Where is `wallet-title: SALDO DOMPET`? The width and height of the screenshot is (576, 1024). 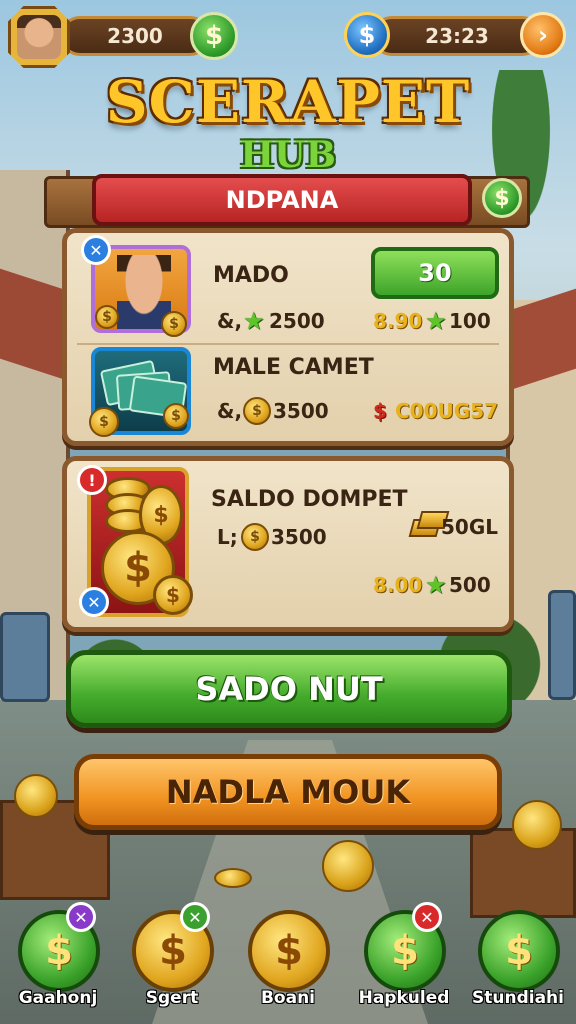 wallet-title: SALDO DOMPET is located at coordinates (309, 499).